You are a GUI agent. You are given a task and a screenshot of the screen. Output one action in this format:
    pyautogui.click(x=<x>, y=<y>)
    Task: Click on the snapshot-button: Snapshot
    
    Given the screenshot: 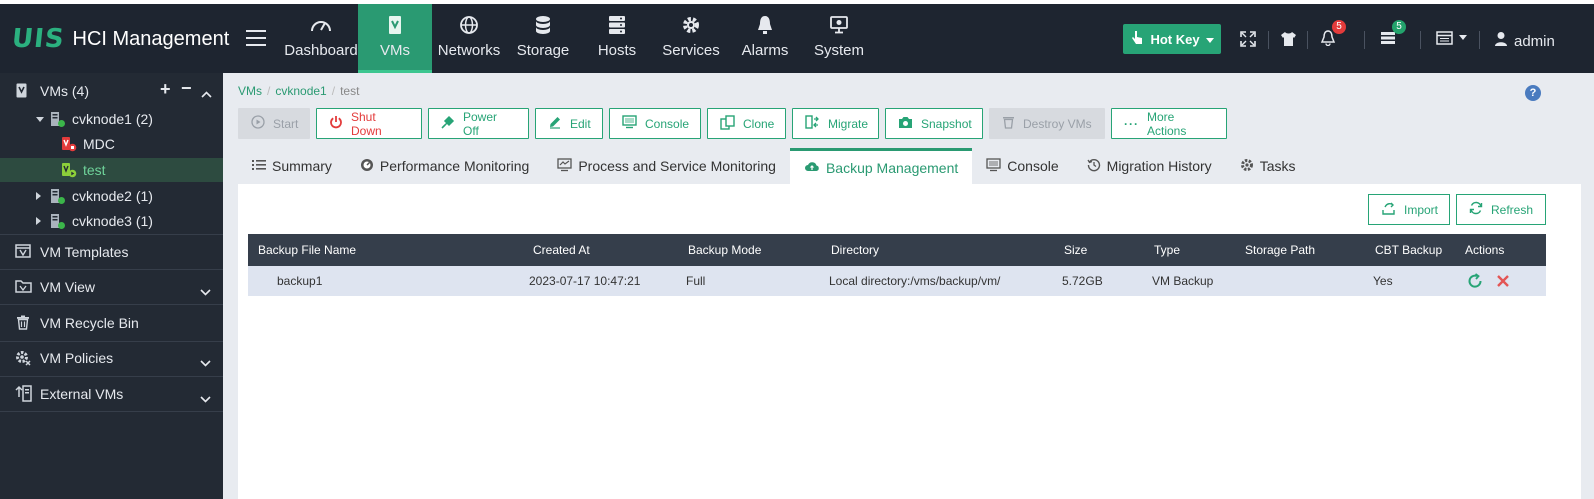 What is the action you would take?
    pyautogui.click(x=934, y=123)
    